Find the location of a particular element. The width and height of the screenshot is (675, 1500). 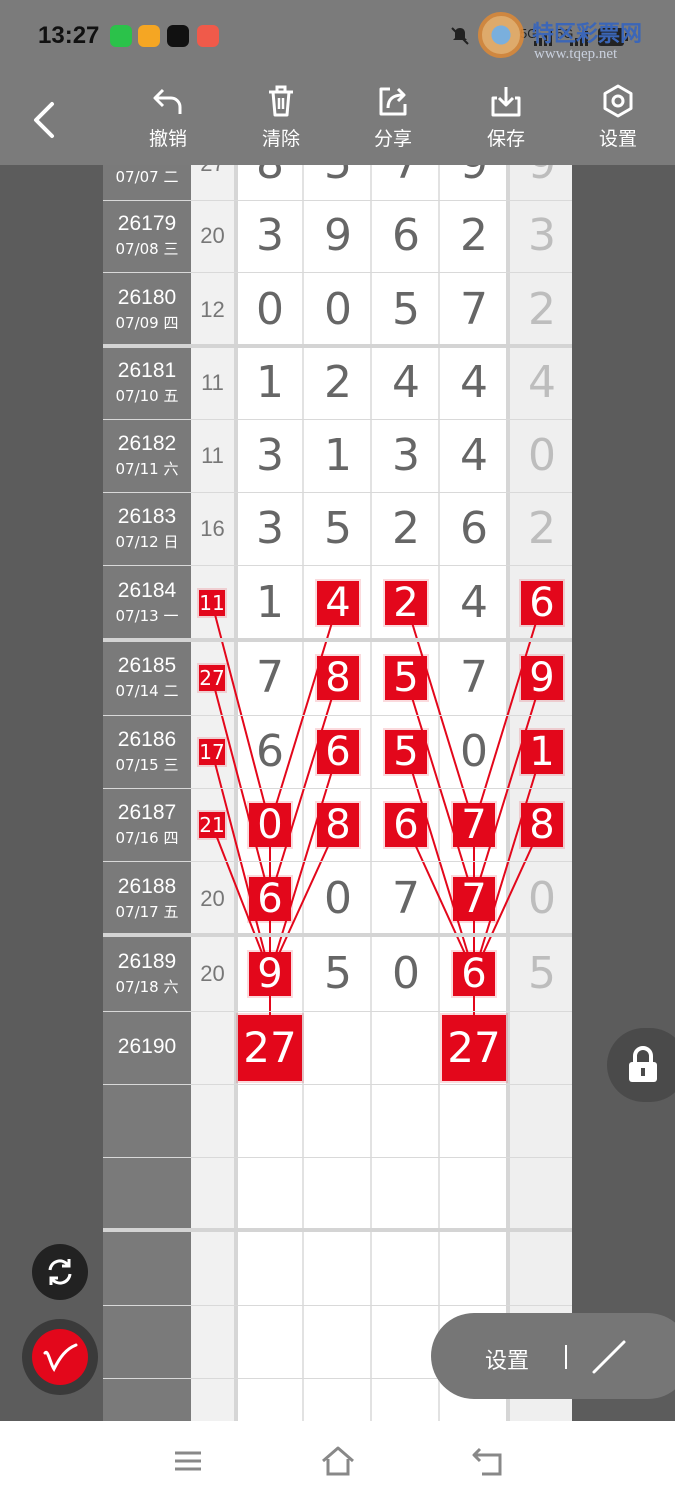

save-button: 保存 is located at coordinates (506, 117).